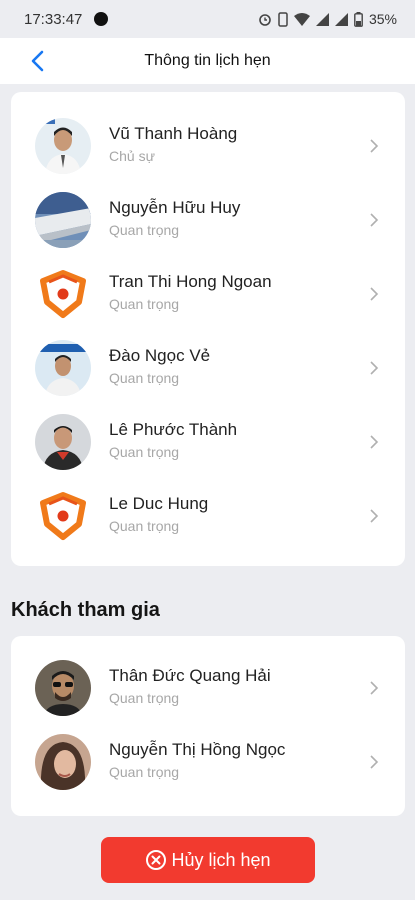 The width and height of the screenshot is (415, 900). Describe the element at coordinates (208, 443) in the screenshot. I see `list-item: Lê Phước Thành Quan trọng` at that location.